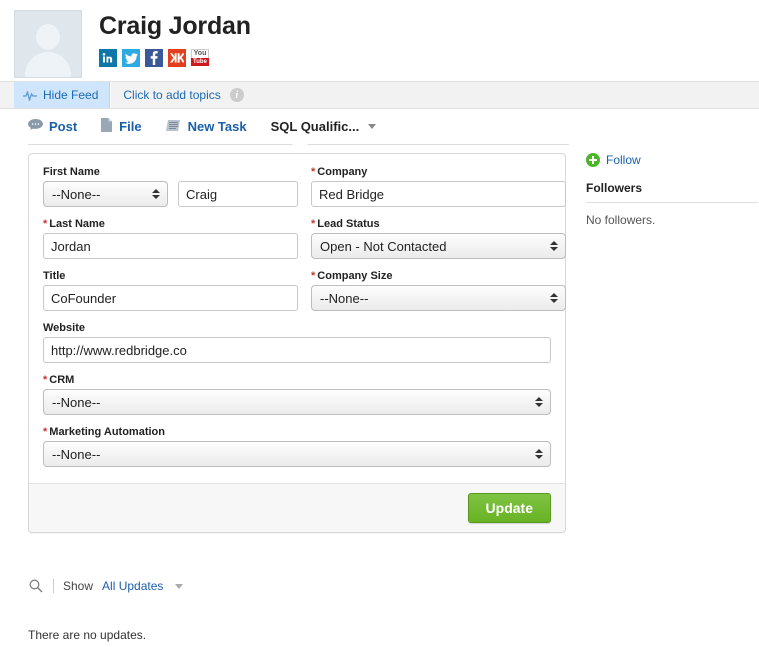 The height and width of the screenshot is (647, 759). I want to click on tab-post: Post, so click(52, 126).